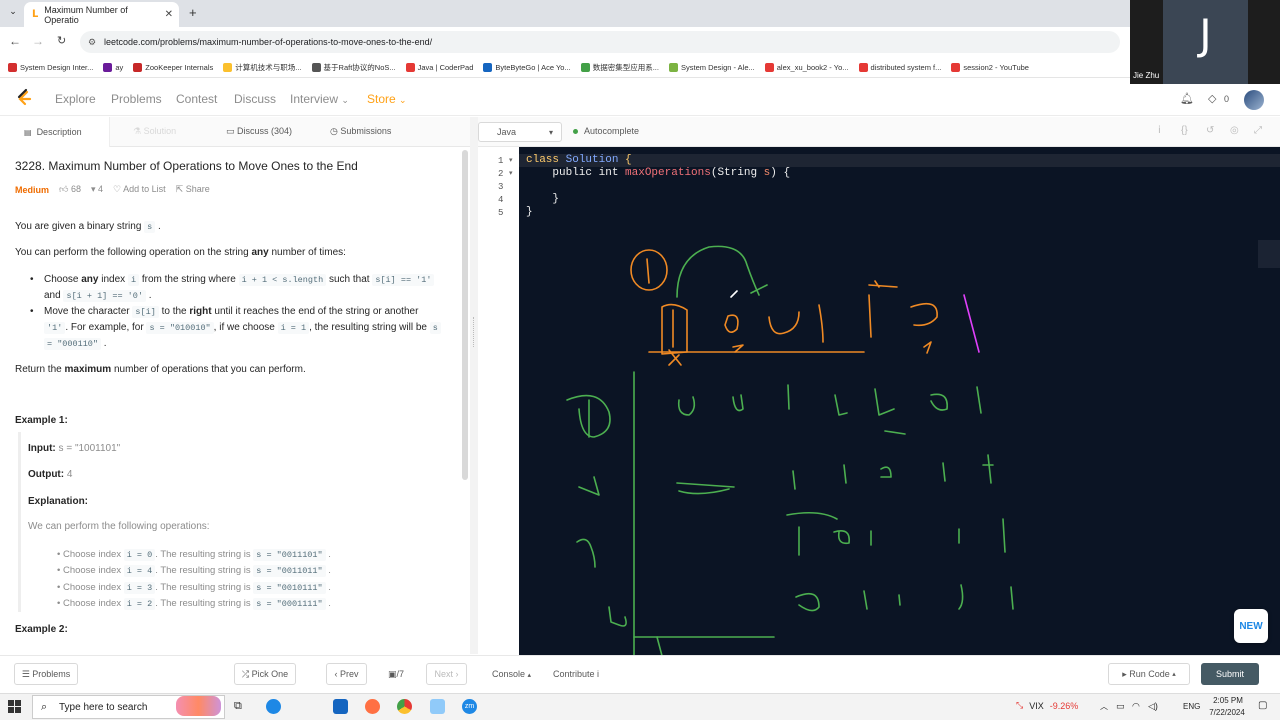 This screenshot has width=1280, height=720. I want to click on site-info-icon: ⚙, so click(92, 42).